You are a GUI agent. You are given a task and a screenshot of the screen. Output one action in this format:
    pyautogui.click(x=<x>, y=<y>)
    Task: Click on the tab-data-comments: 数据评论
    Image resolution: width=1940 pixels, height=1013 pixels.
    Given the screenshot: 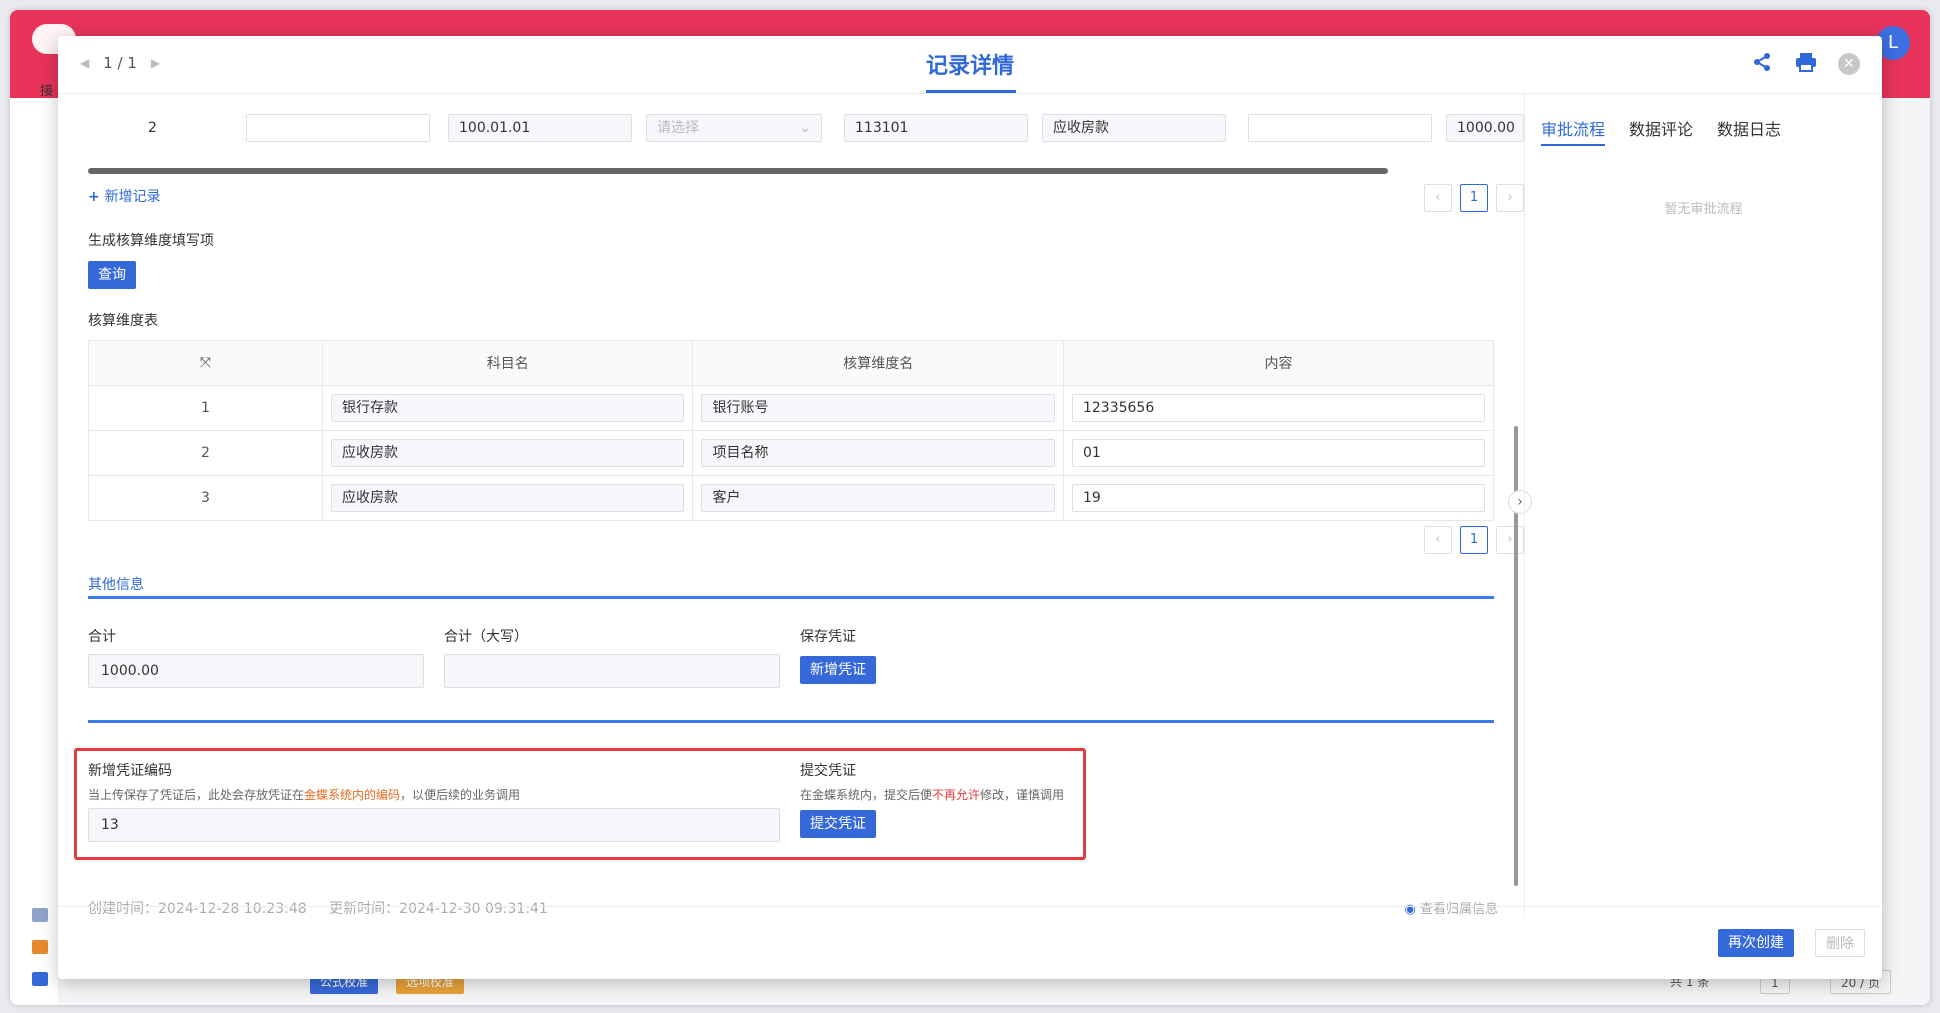 What is the action you would take?
    pyautogui.click(x=1661, y=128)
    